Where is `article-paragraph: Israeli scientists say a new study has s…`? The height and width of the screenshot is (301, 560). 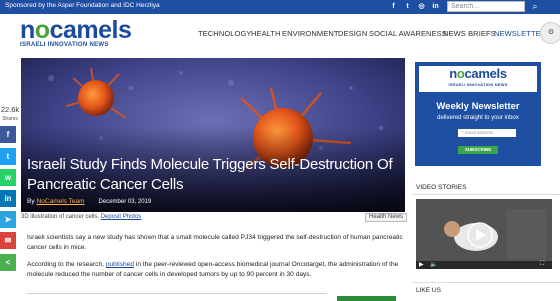 article-paragraph: Israeli scientists say a new study has s… is located at coordinates (215, 242).